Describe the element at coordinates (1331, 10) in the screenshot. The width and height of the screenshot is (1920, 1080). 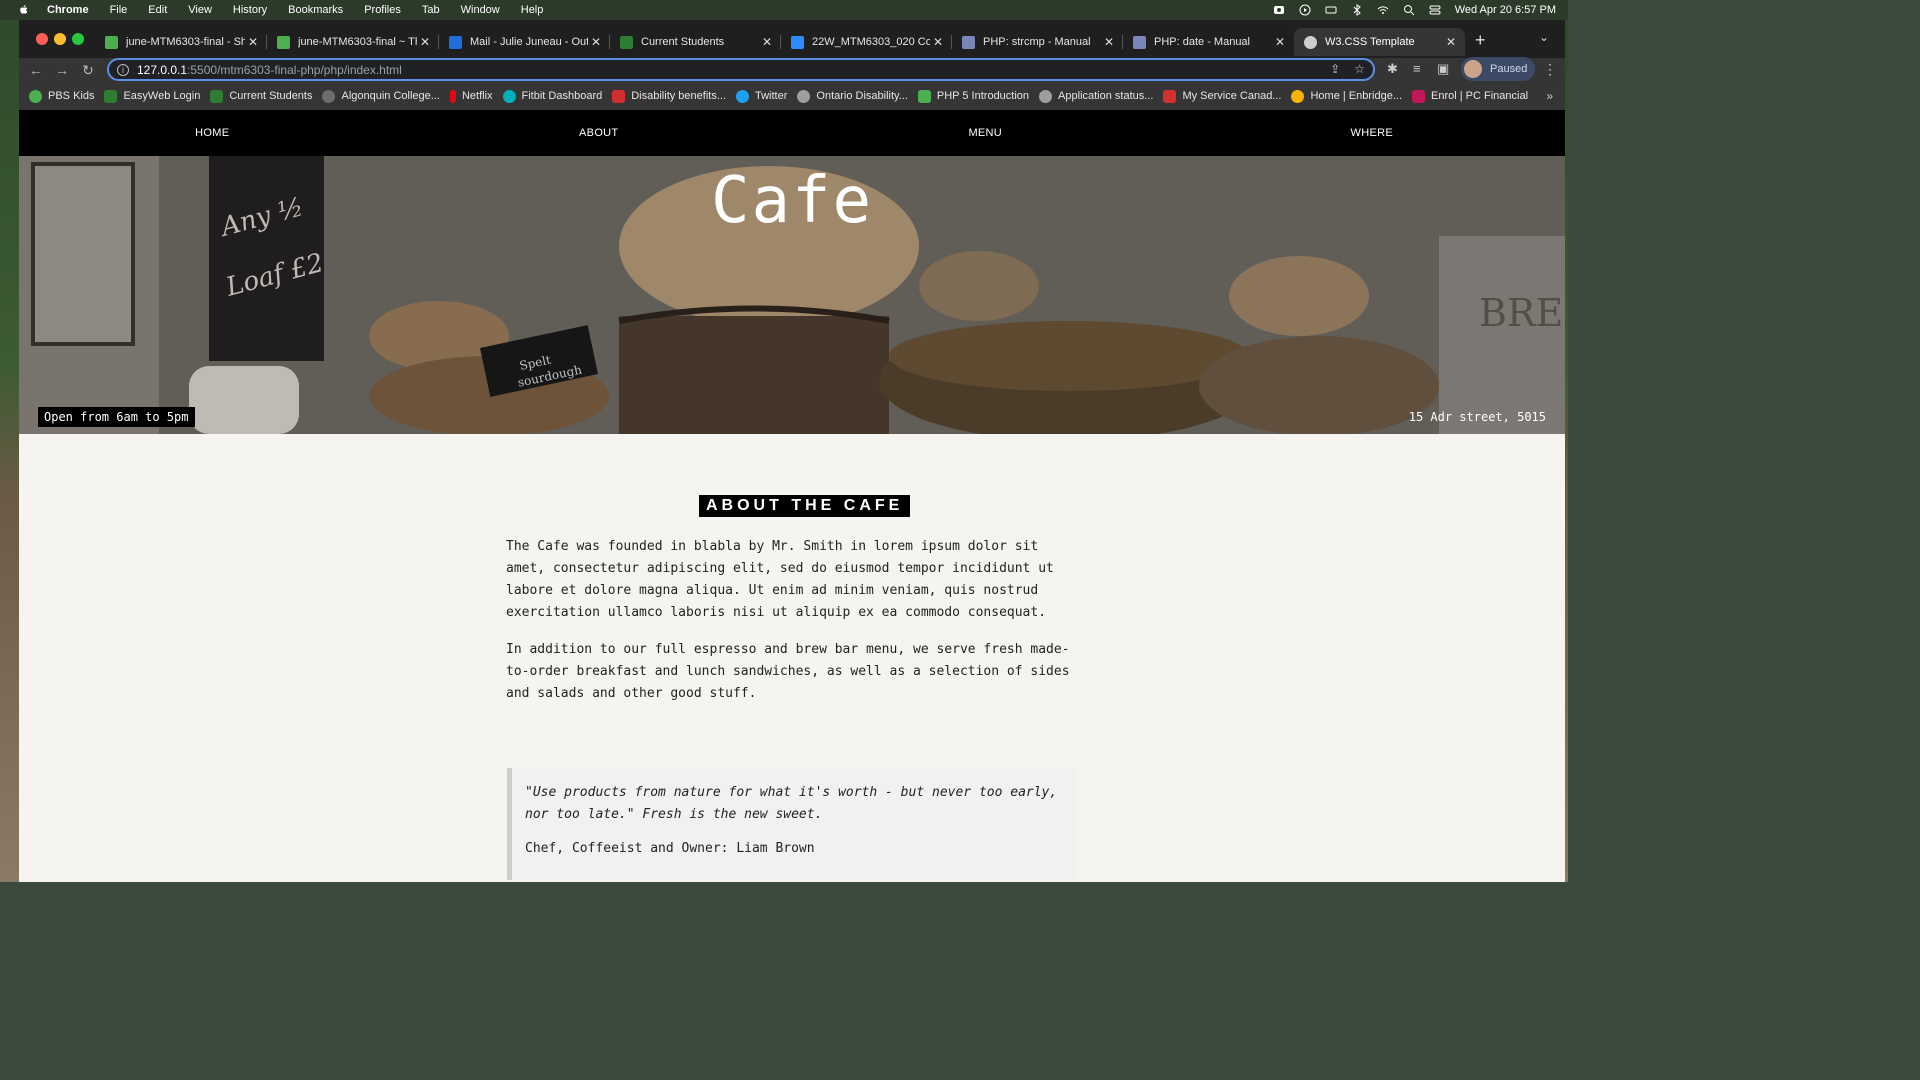
I see `keyboard-icon` at that location.